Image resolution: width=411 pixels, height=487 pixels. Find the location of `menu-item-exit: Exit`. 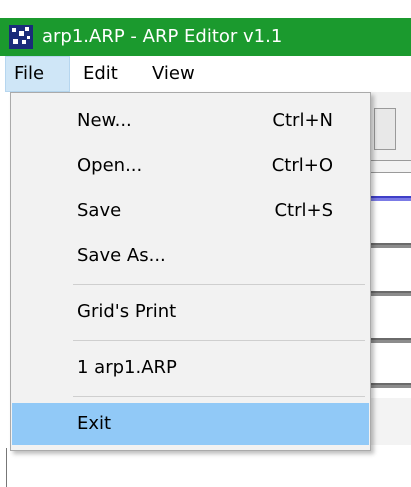

menu-item-exit: Exit is located at coordinates (190, 424).